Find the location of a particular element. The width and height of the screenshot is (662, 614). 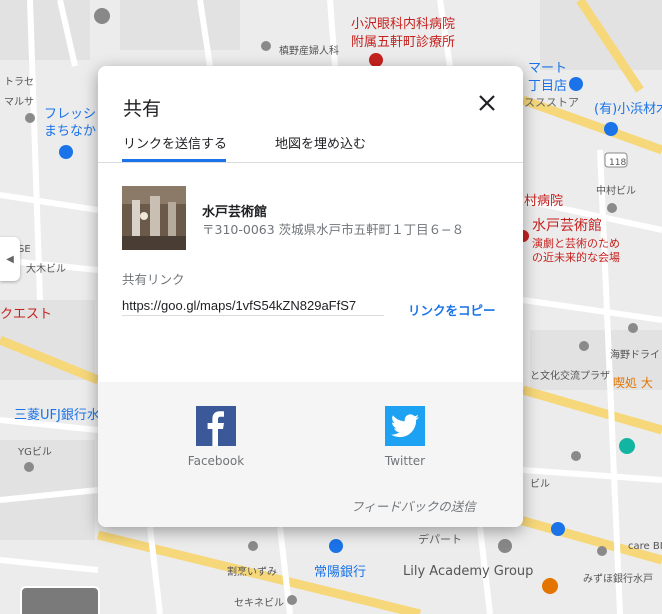

close-icon is located at coordinates (487, 103).